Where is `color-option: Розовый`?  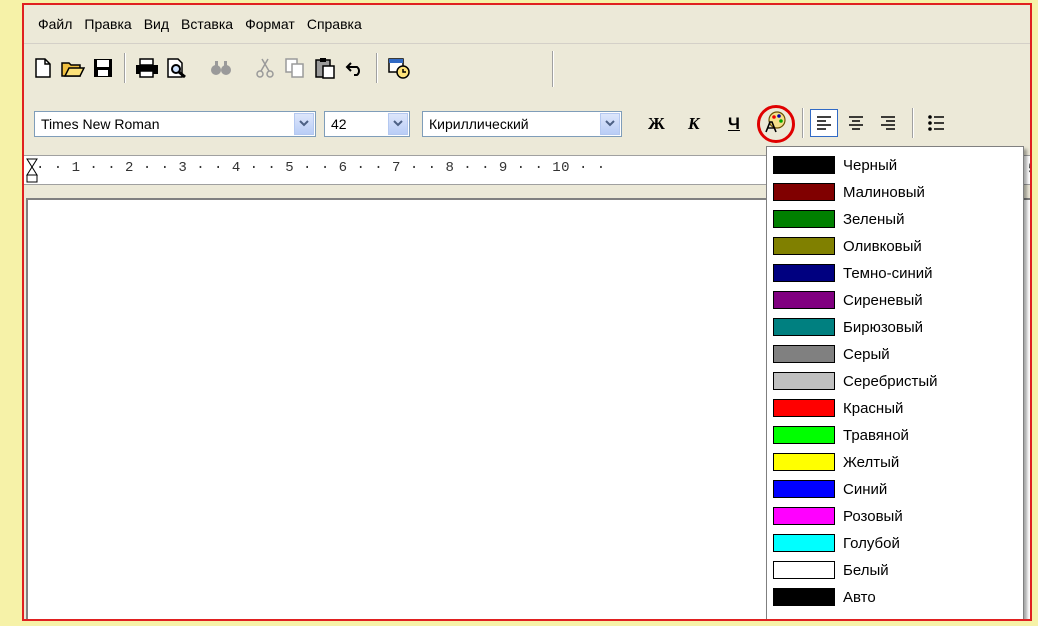 color-option: Розовый is located at coordinates (838, 516).